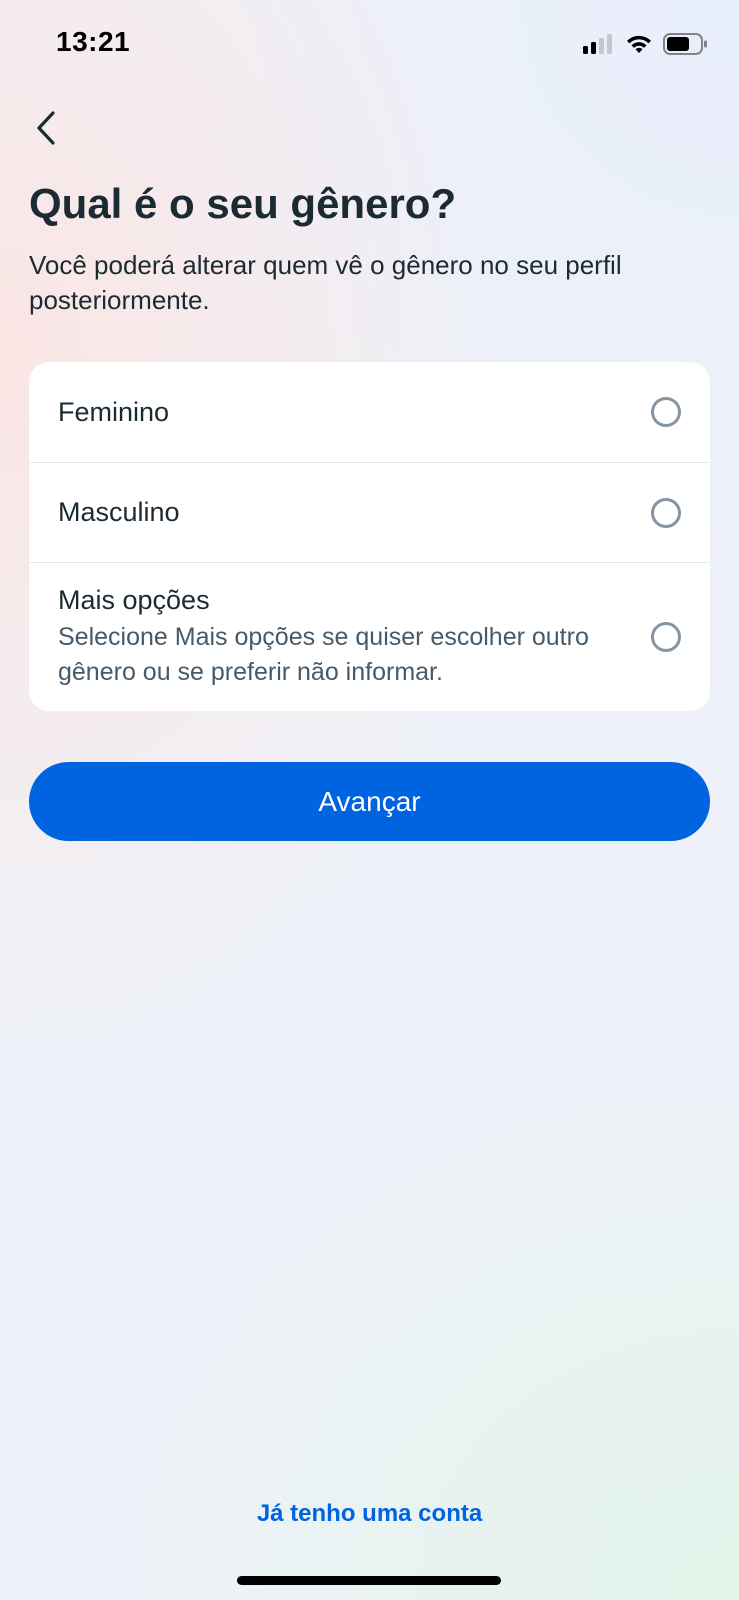 This screenshot has width=739, height=1600. I want to click on status-bar: 13:21, so click(369, 45).